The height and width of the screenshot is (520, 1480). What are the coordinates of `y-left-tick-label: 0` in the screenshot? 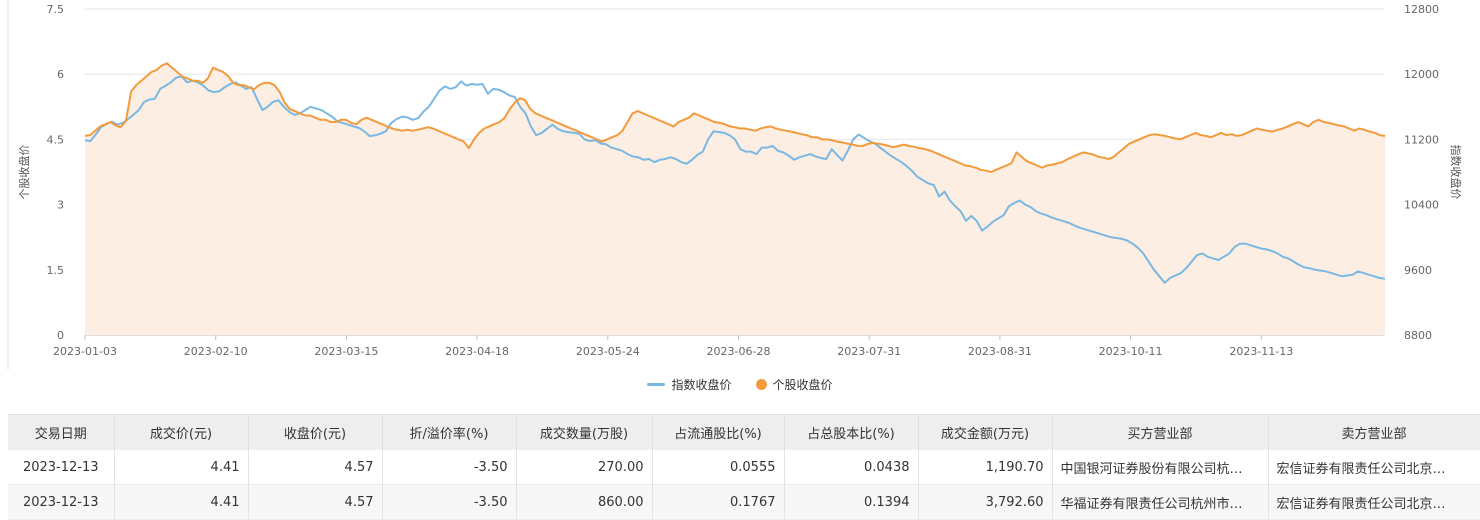 It's located at (60, 335).